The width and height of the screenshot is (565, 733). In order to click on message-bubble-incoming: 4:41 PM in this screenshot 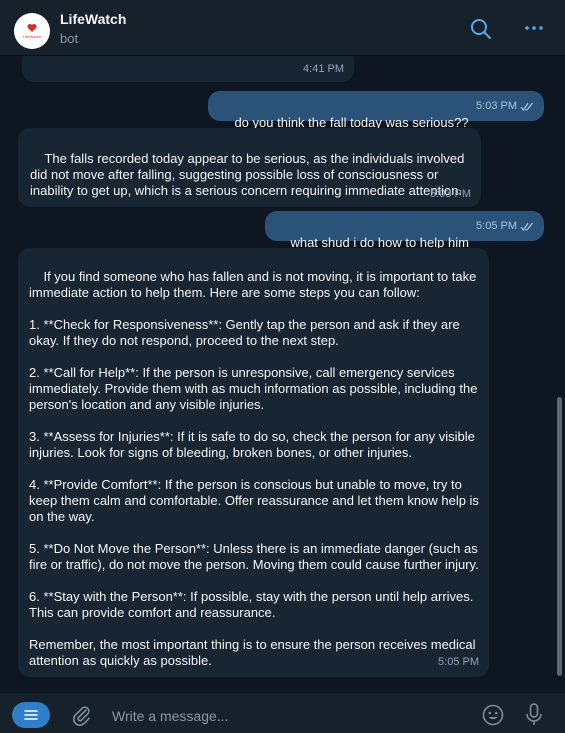, I will do `click(188, 69)`.